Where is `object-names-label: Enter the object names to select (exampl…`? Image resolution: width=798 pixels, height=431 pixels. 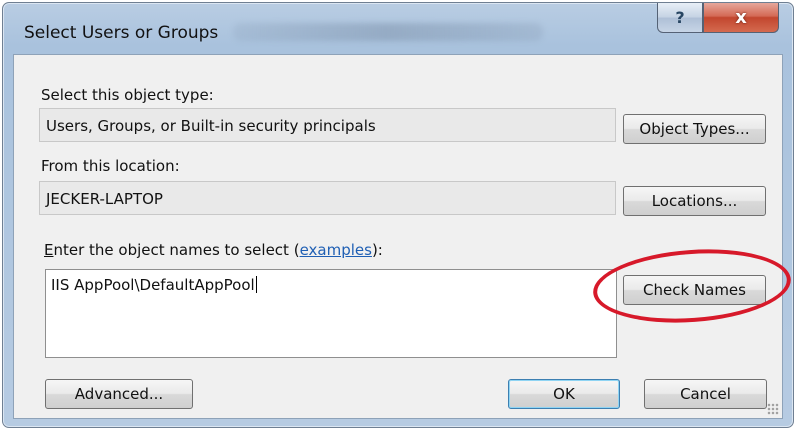
object-names-label: Enter the object names to select (exampl… is located at coordinates (213, 250).